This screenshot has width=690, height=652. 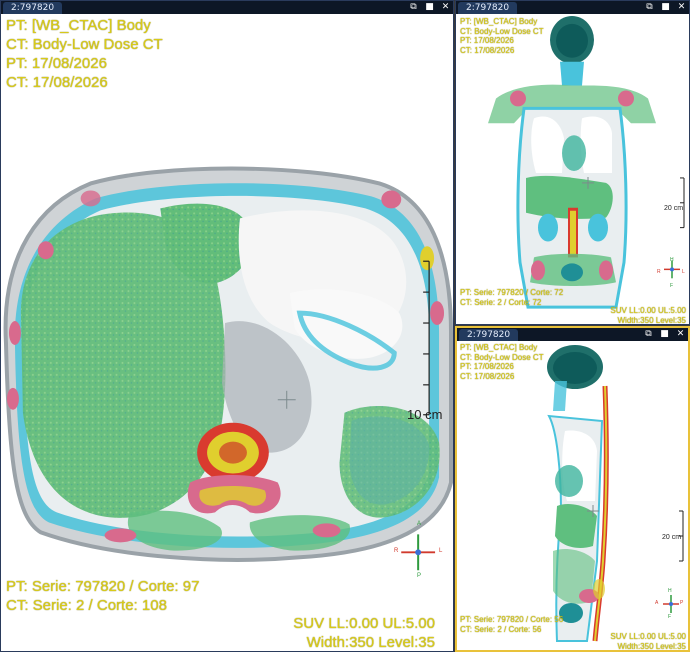 I want to click on scale-label: 10 cm, so click(x=425, y=414).